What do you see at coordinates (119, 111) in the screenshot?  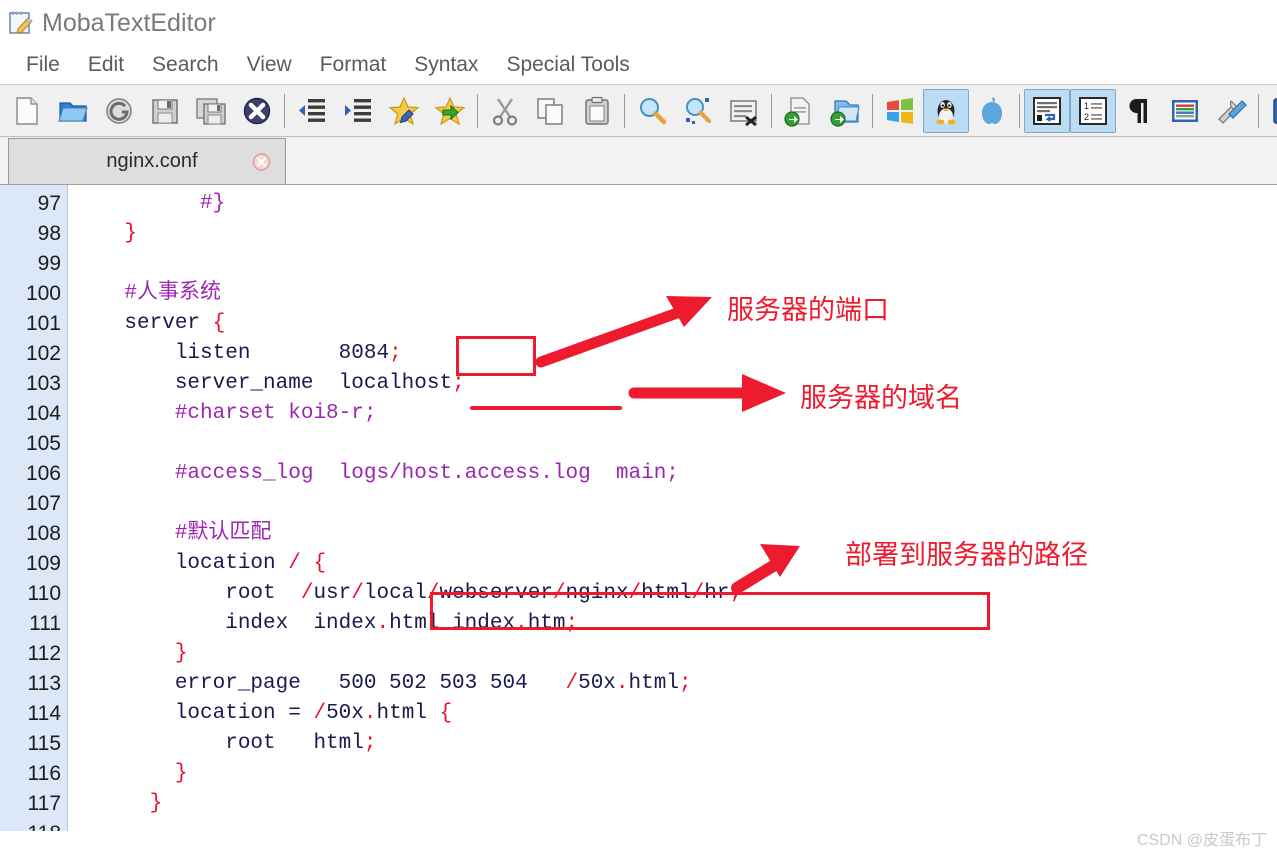 I see `reload-button` at bounding box center [119, 111].